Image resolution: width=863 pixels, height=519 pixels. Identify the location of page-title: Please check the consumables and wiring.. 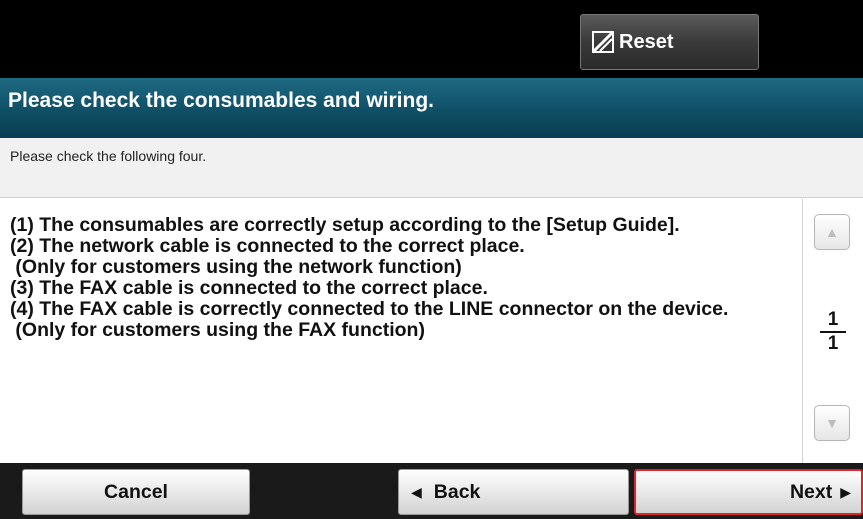
(221, 100).